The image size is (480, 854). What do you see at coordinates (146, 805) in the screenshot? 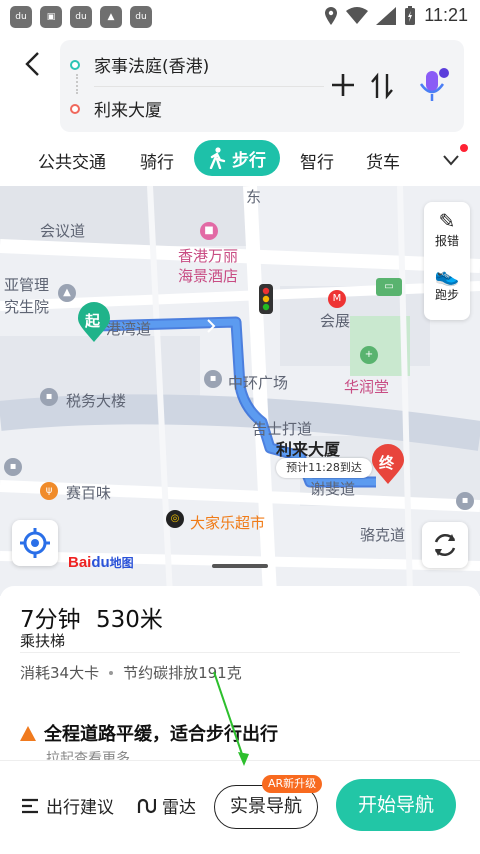
I see `radar-icon` at bounding box center [146, 805].